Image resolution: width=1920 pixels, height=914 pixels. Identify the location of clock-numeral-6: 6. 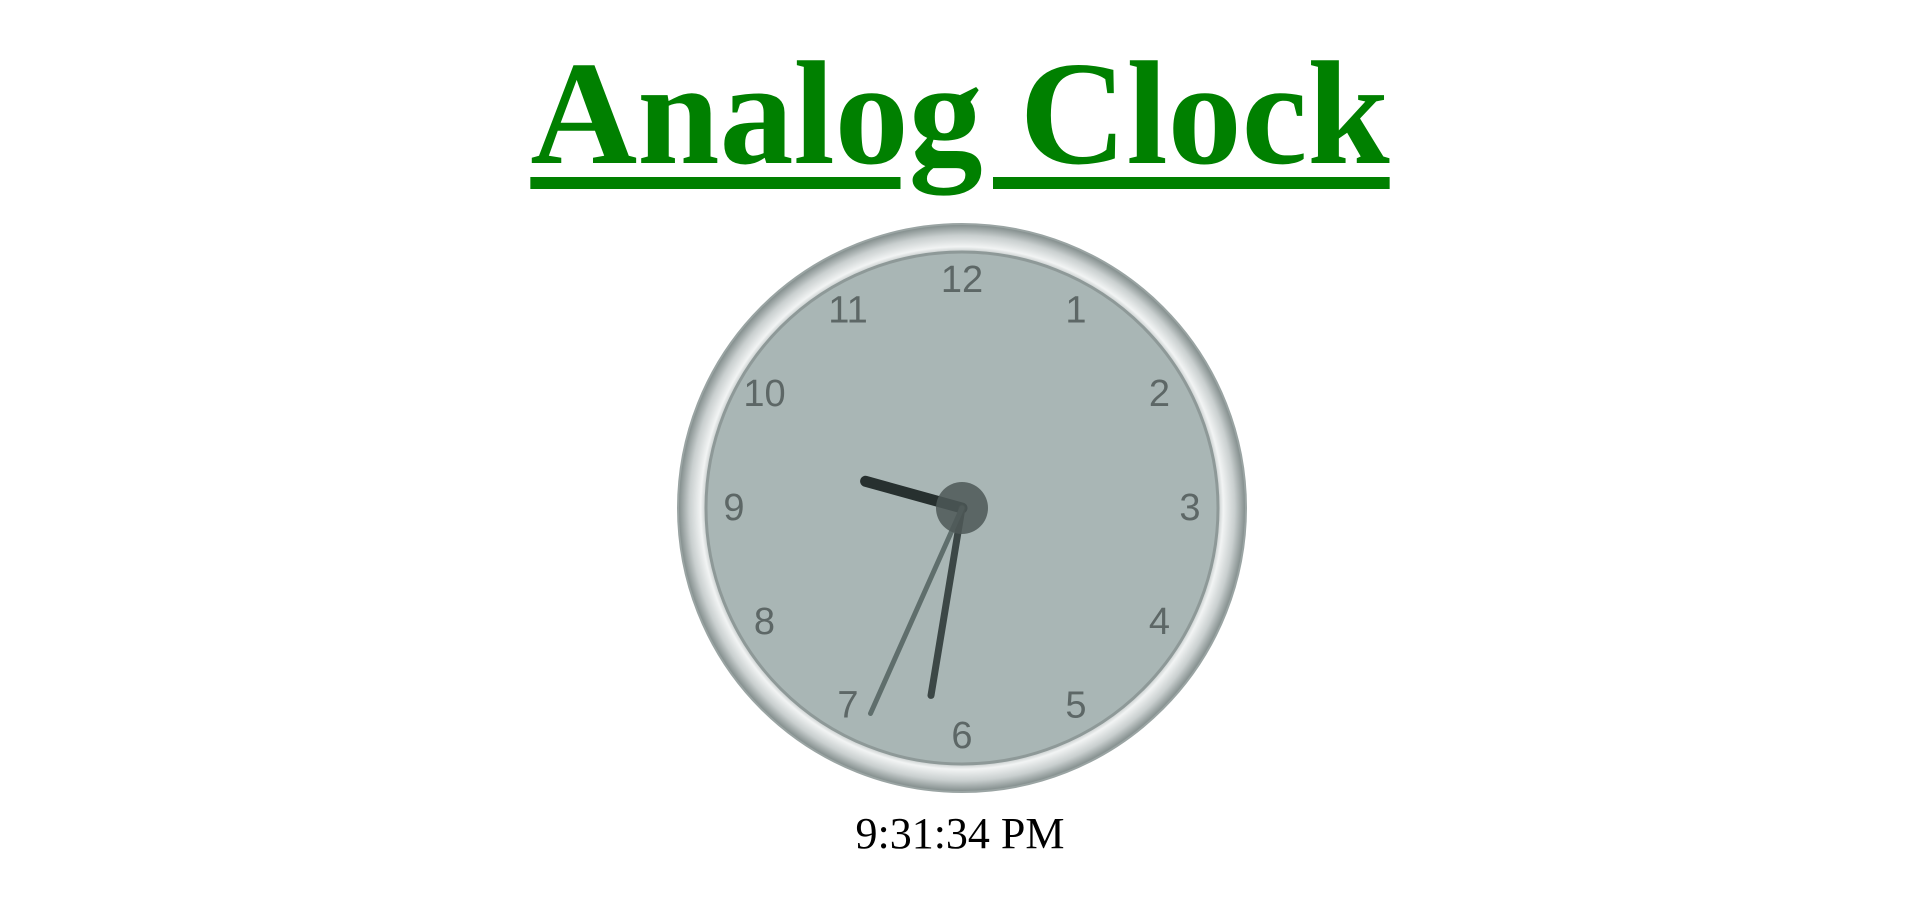
(961, 736).